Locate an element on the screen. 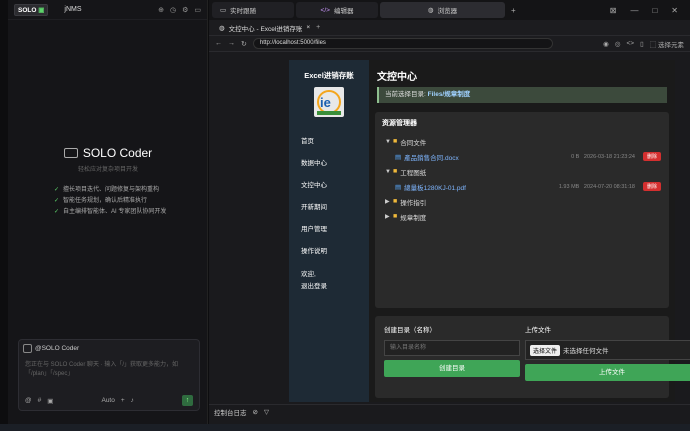 The image size is (690, 431). url-bar: http://localhost:5000/files is located at coordinates (402, 43).